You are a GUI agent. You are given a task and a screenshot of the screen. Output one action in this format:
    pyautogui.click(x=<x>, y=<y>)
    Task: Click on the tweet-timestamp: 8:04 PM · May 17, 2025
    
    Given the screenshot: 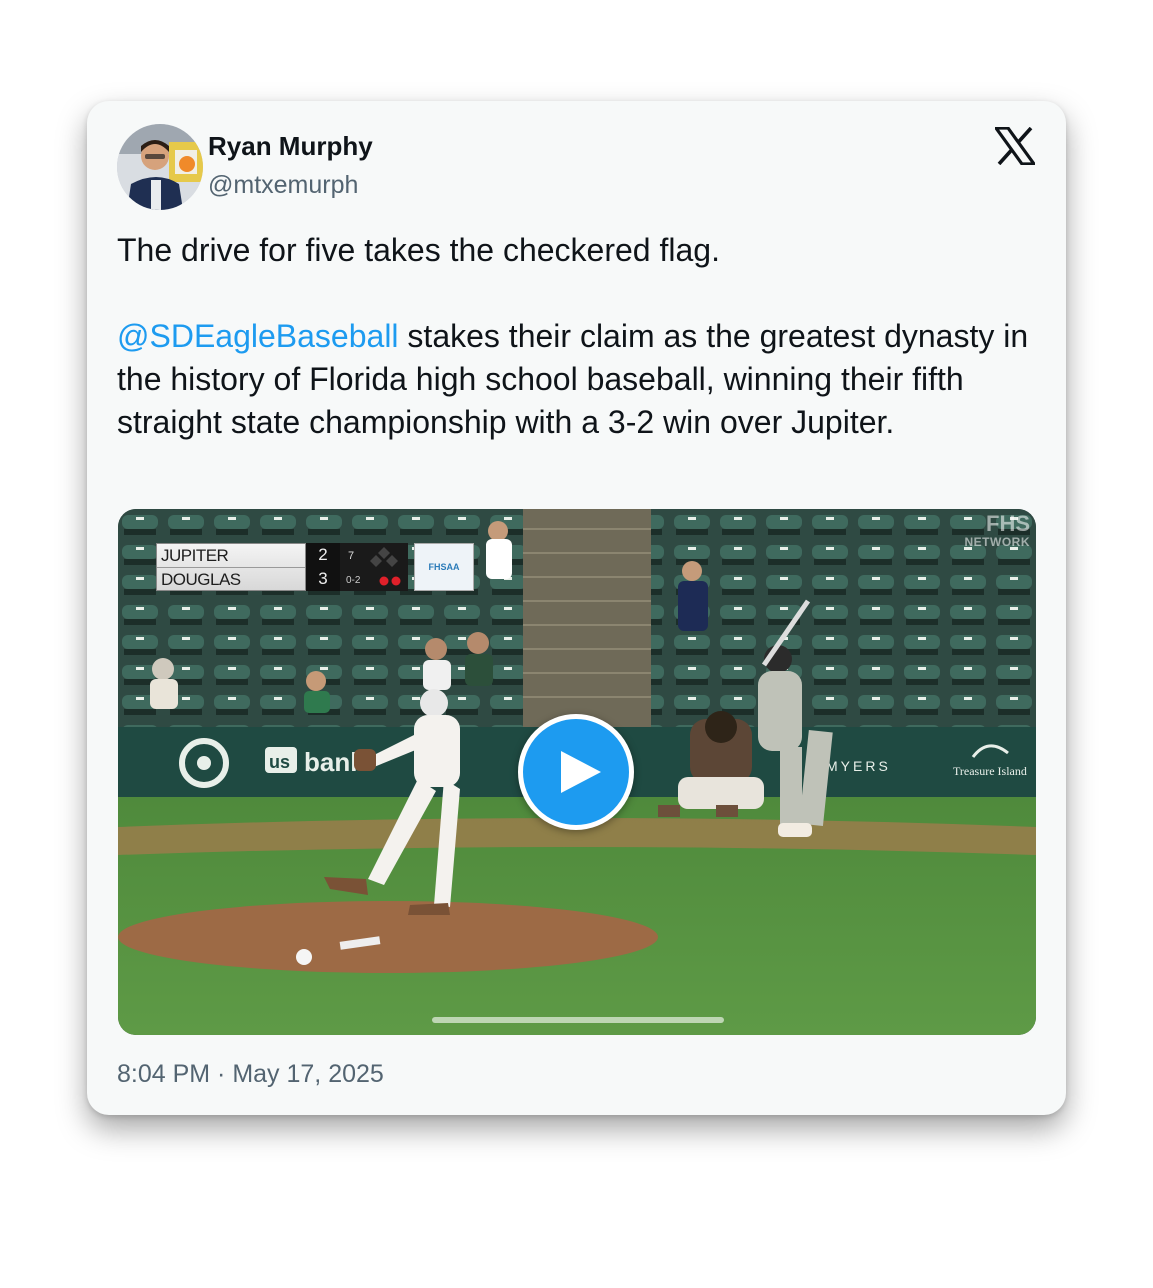 What is the action you would take?
    pyautogui.click(x=250, y=1074)
    